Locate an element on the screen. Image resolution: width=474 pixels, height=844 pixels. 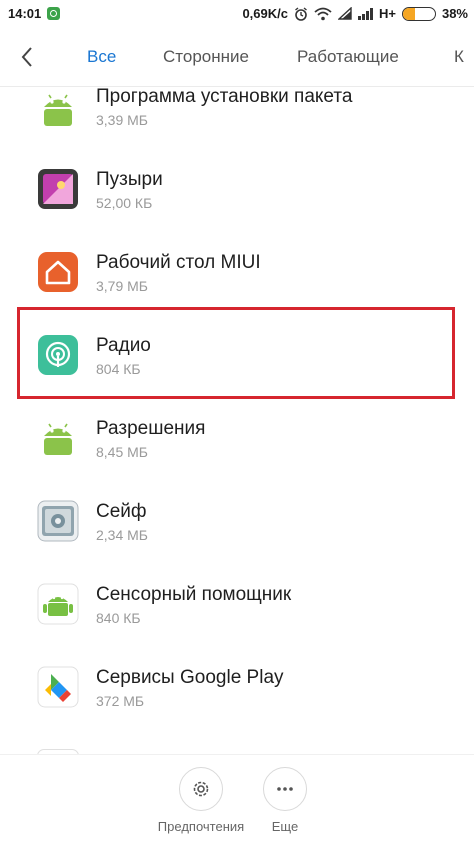
status-bar: 14:01 0,69K/c H+ 38% is located at coordinates (237, 14).